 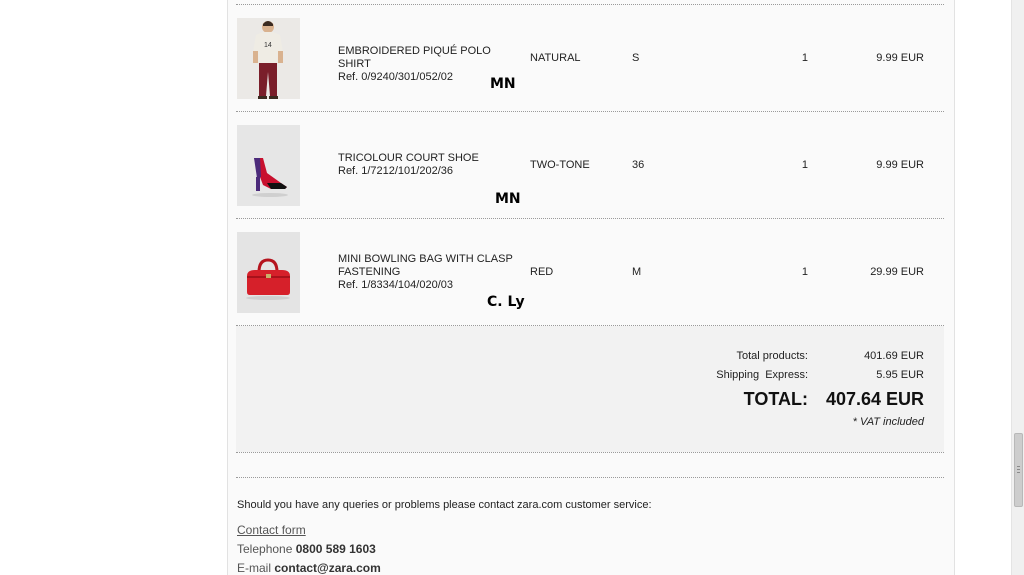 I want to click on total-value: 407.64 EUR, so click(x=874, y=399).